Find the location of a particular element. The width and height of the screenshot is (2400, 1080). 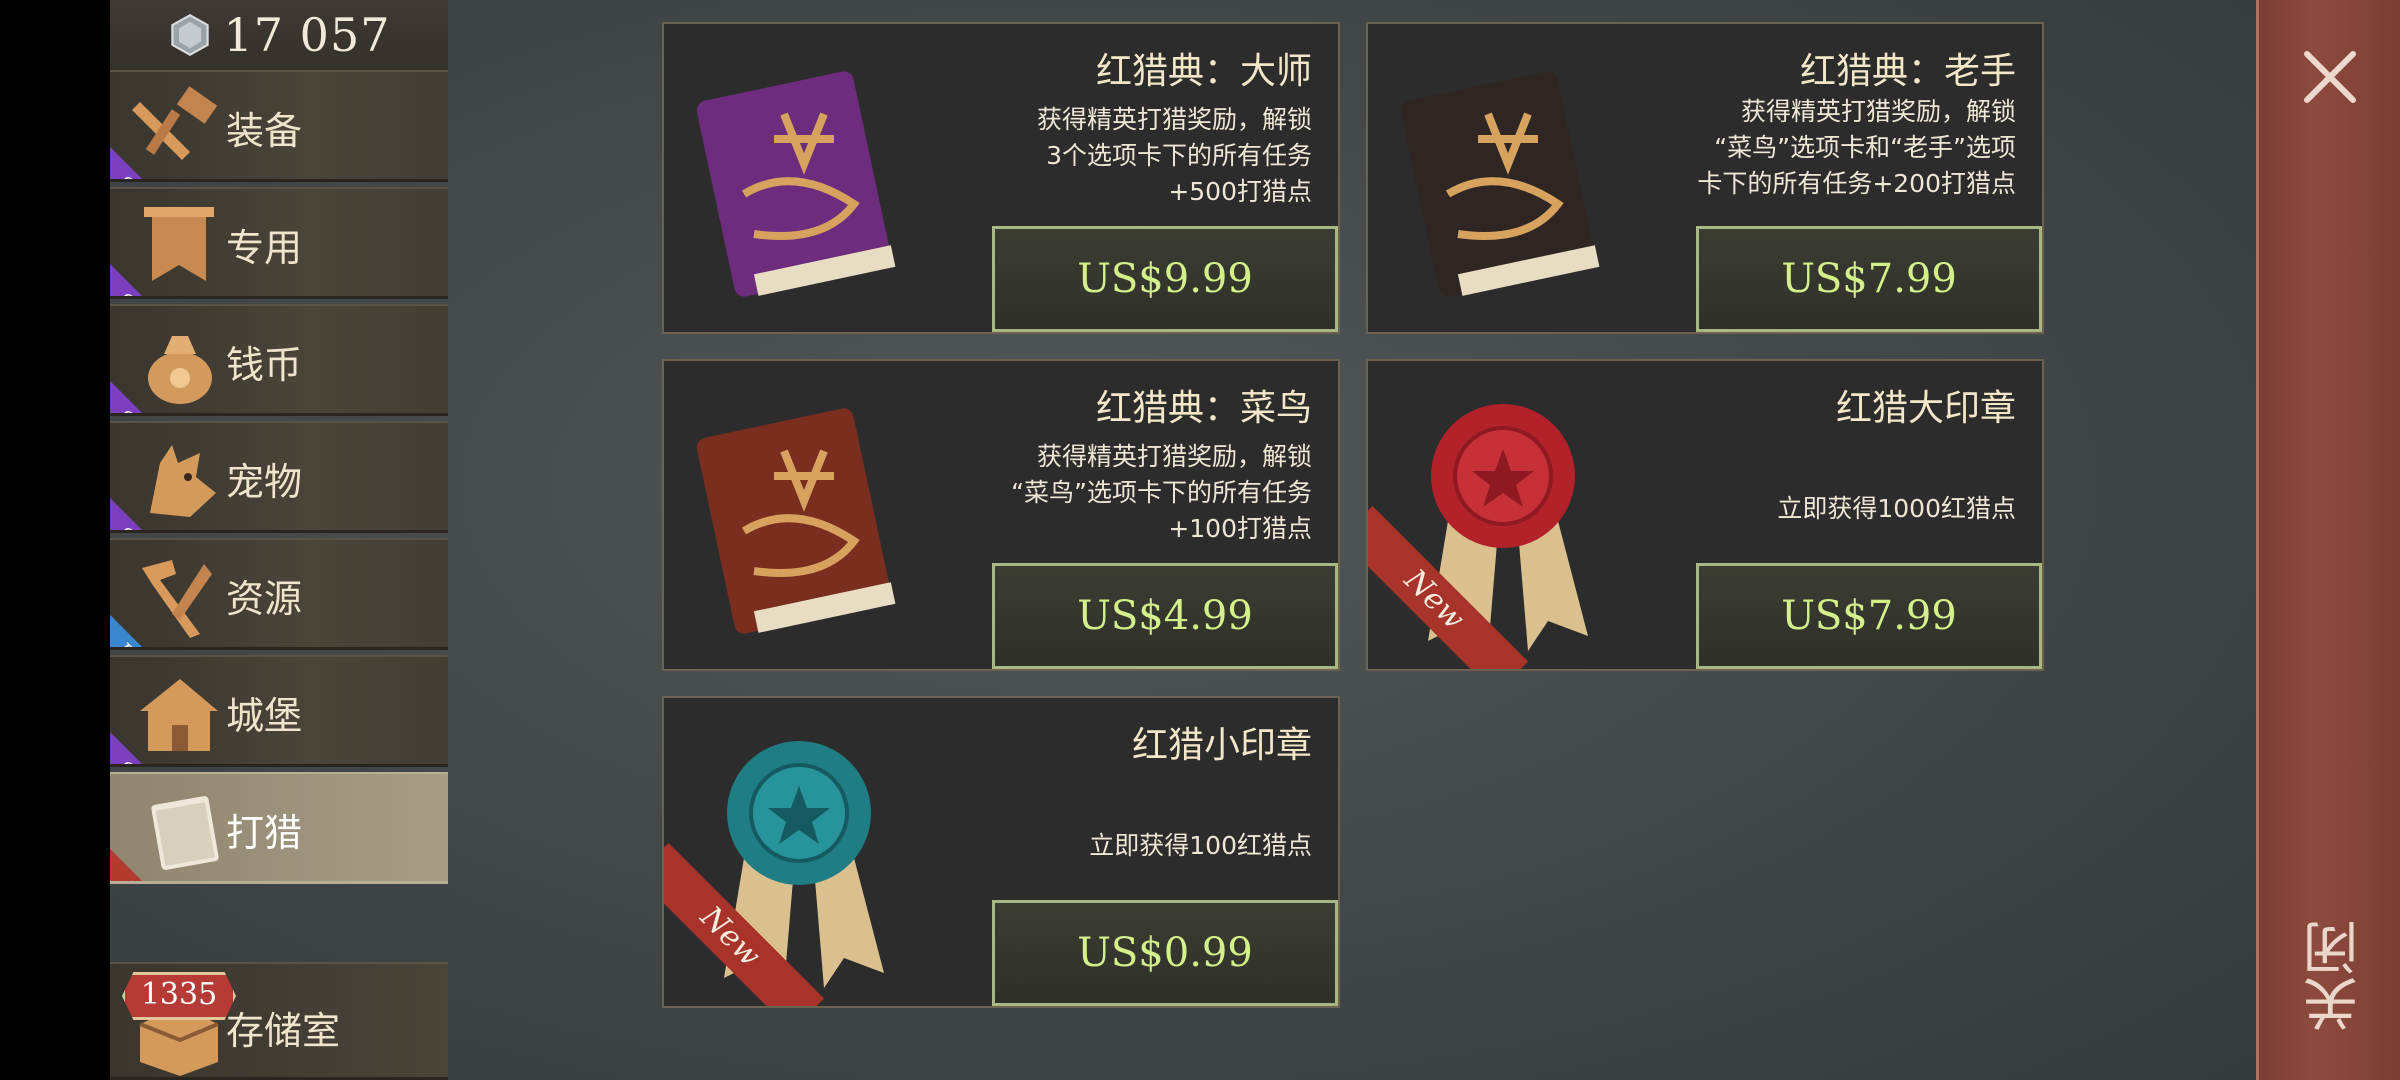

tab-coins: SALE 钱币 is located at coordinates (279, 360).